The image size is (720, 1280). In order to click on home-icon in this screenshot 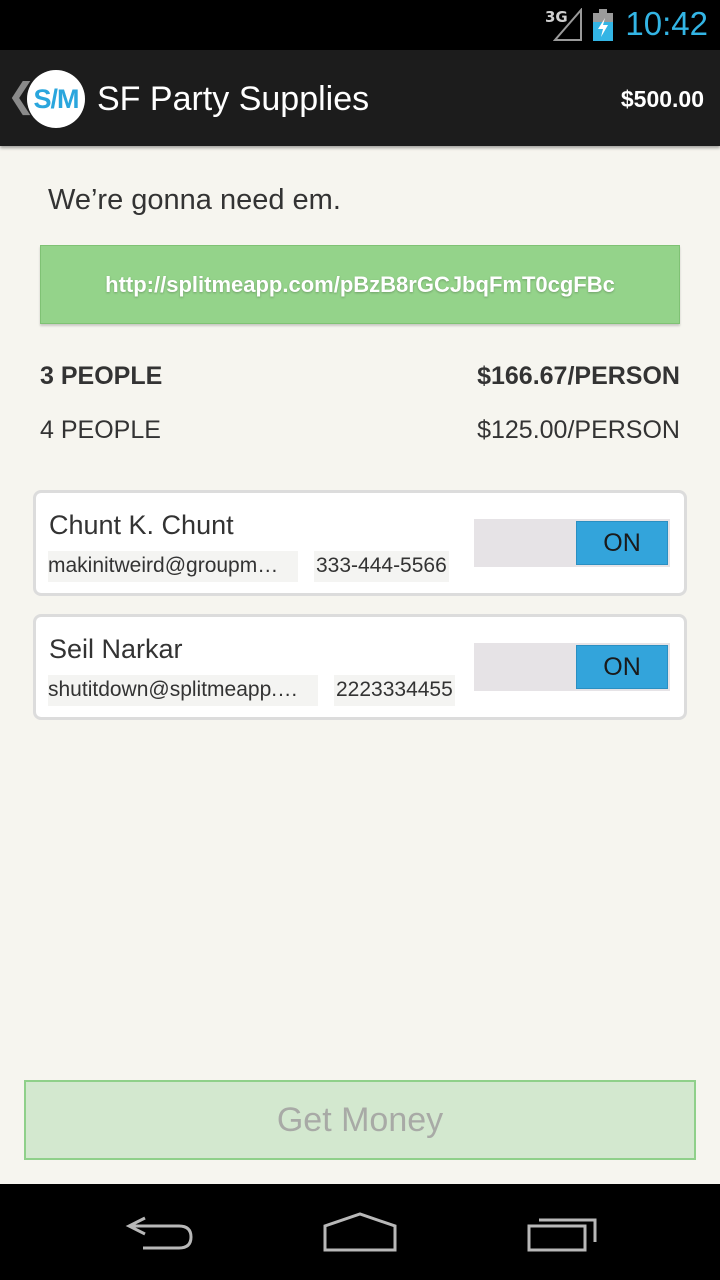, I will do `click(360, 1232)`.